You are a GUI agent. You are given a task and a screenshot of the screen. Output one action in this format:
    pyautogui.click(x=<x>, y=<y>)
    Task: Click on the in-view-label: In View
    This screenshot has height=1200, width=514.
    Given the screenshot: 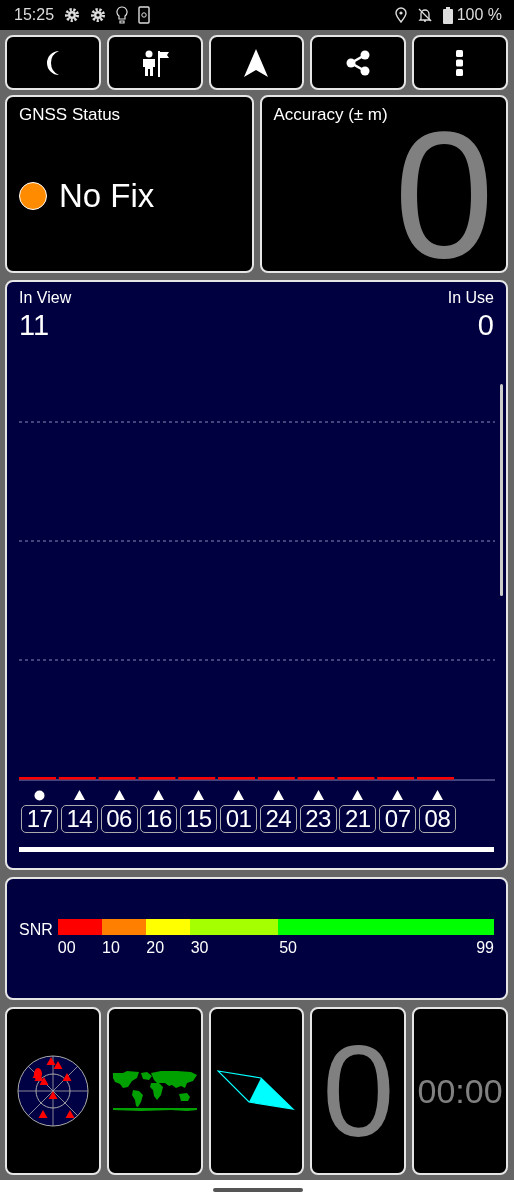 What is the action you would take?
    pyautogui.click(x=45, y=298)
    